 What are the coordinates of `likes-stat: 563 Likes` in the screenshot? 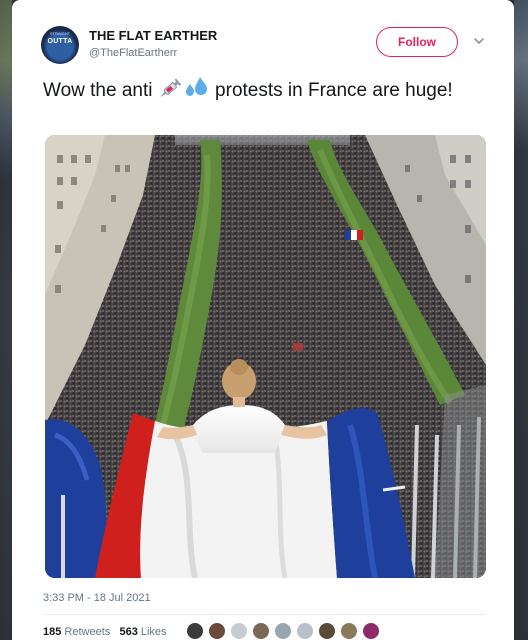 It's located at (142, 632).